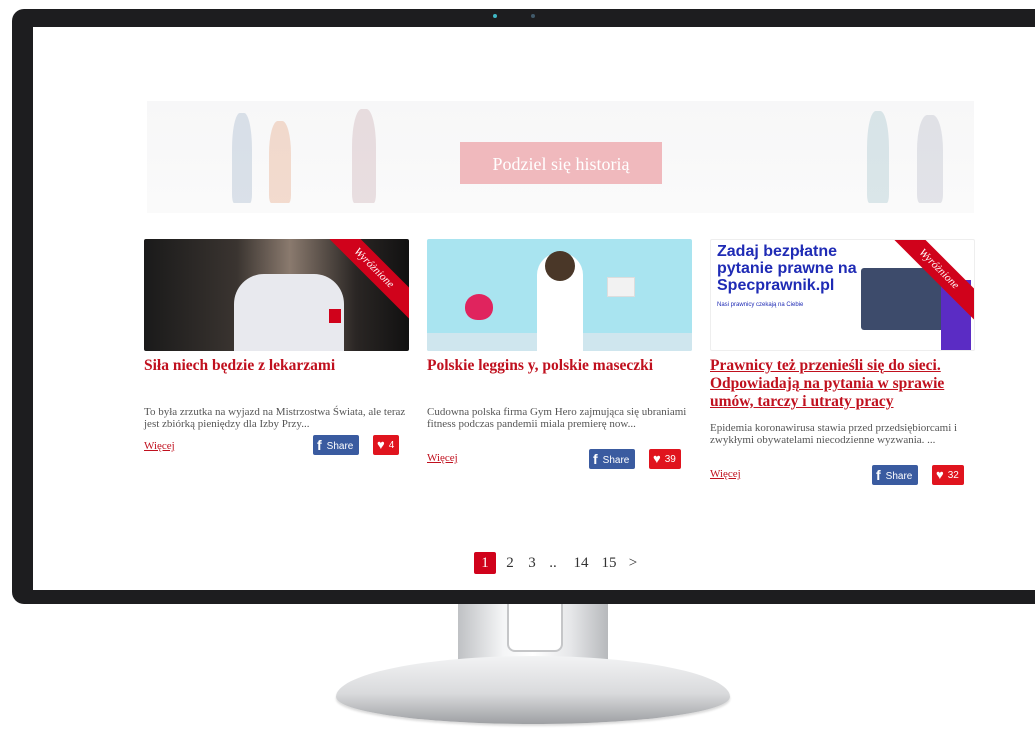  What do you see at coordinates (561, 163) in the screenshot?
I see `share-story-button: Podziel się historią` at bounding box center [561, 163].